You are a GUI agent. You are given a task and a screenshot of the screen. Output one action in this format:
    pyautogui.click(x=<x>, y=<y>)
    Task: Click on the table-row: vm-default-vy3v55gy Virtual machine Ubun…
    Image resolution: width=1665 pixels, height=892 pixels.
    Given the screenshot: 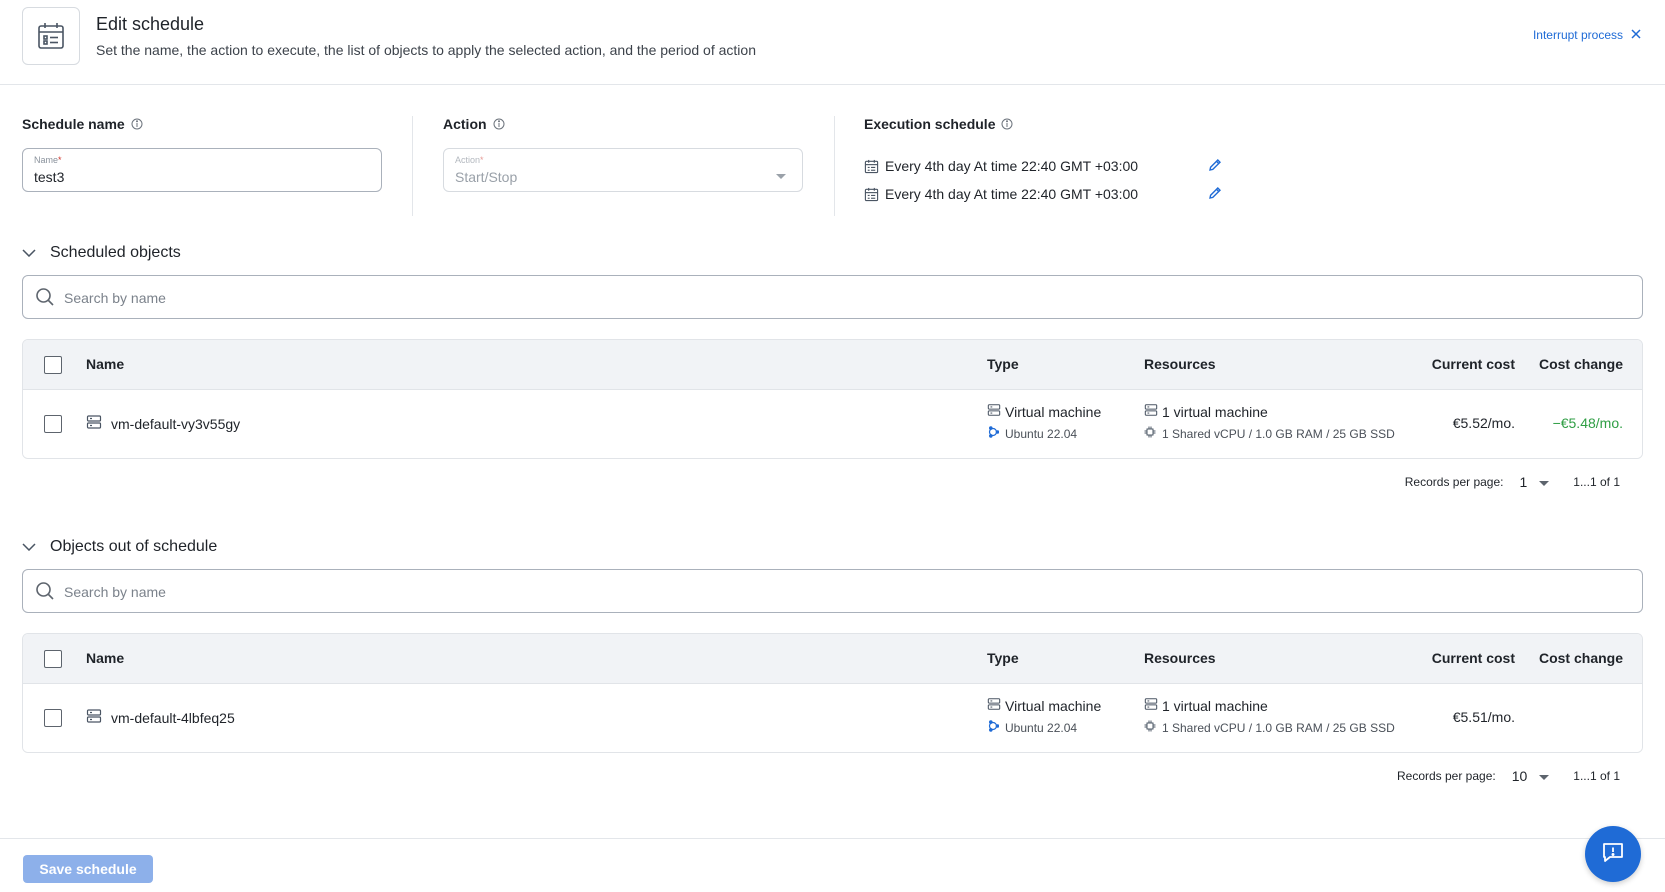 What is the action you would take?
    pyautogui.click(x=832, y=424)
    